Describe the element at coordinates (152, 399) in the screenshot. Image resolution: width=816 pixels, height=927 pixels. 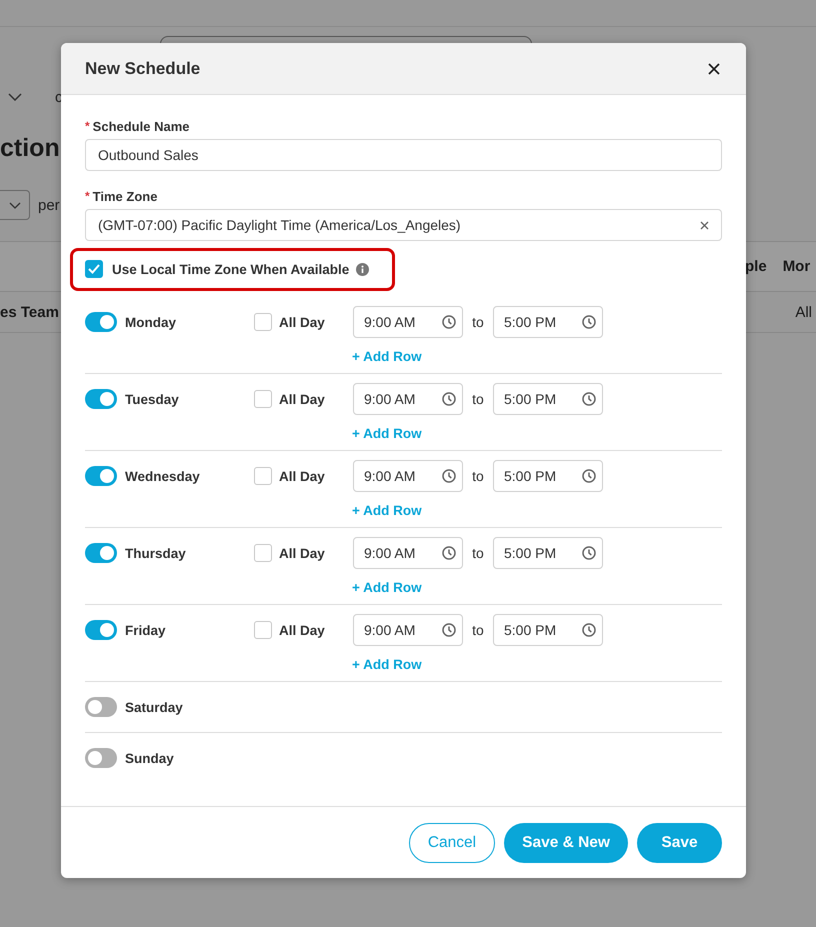
I see `day-label: Tuesday` at that location.